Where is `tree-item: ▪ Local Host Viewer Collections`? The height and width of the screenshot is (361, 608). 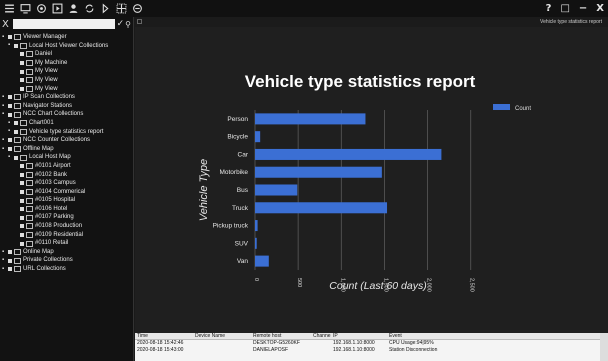 tree-item: ▪ Local Host Viewer Collections is located at coordinates (66, 46).